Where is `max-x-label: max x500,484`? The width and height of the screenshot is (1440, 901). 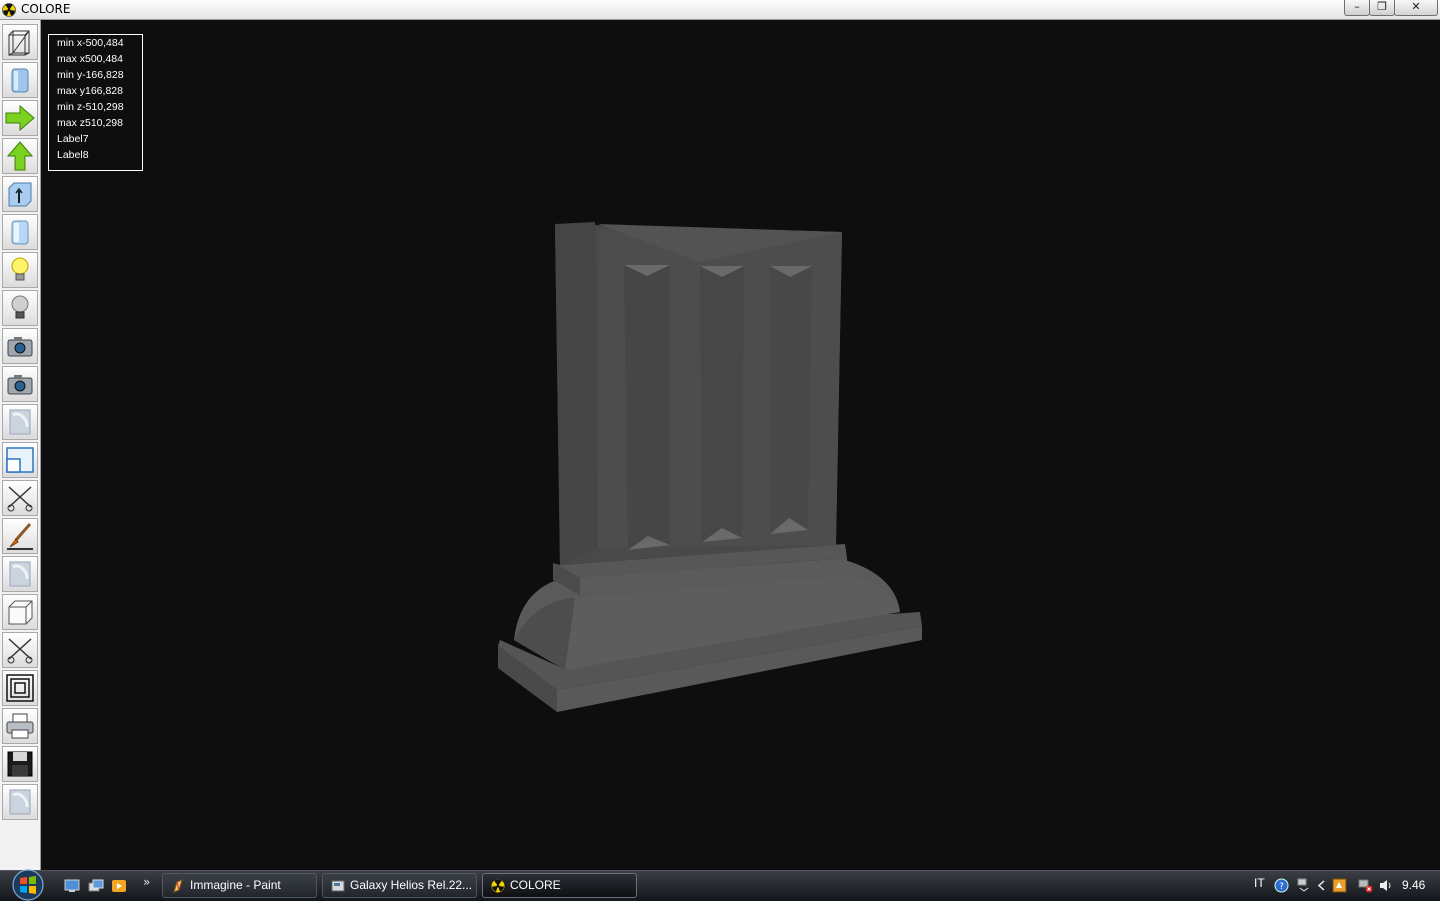 max-x-label: max x500,484 is located at coordinates (90, 59).